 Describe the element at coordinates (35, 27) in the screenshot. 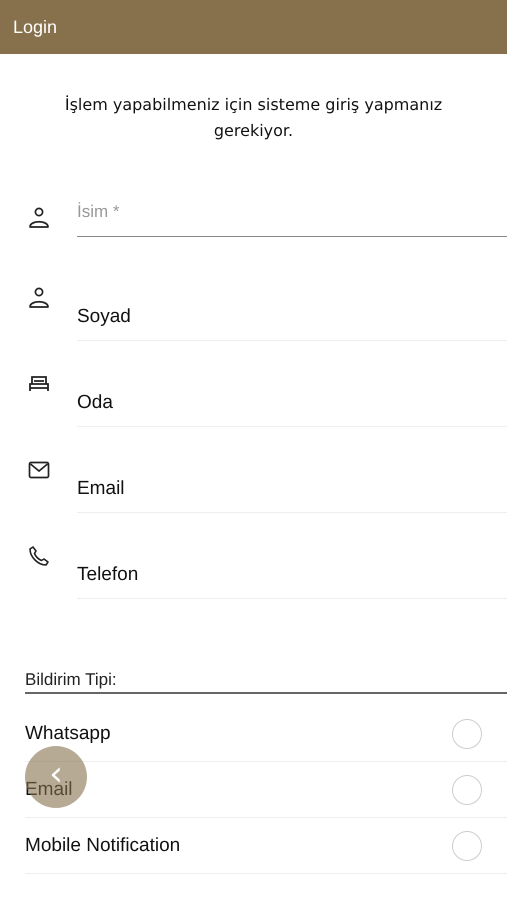

I see `header-title: Login` at that location.